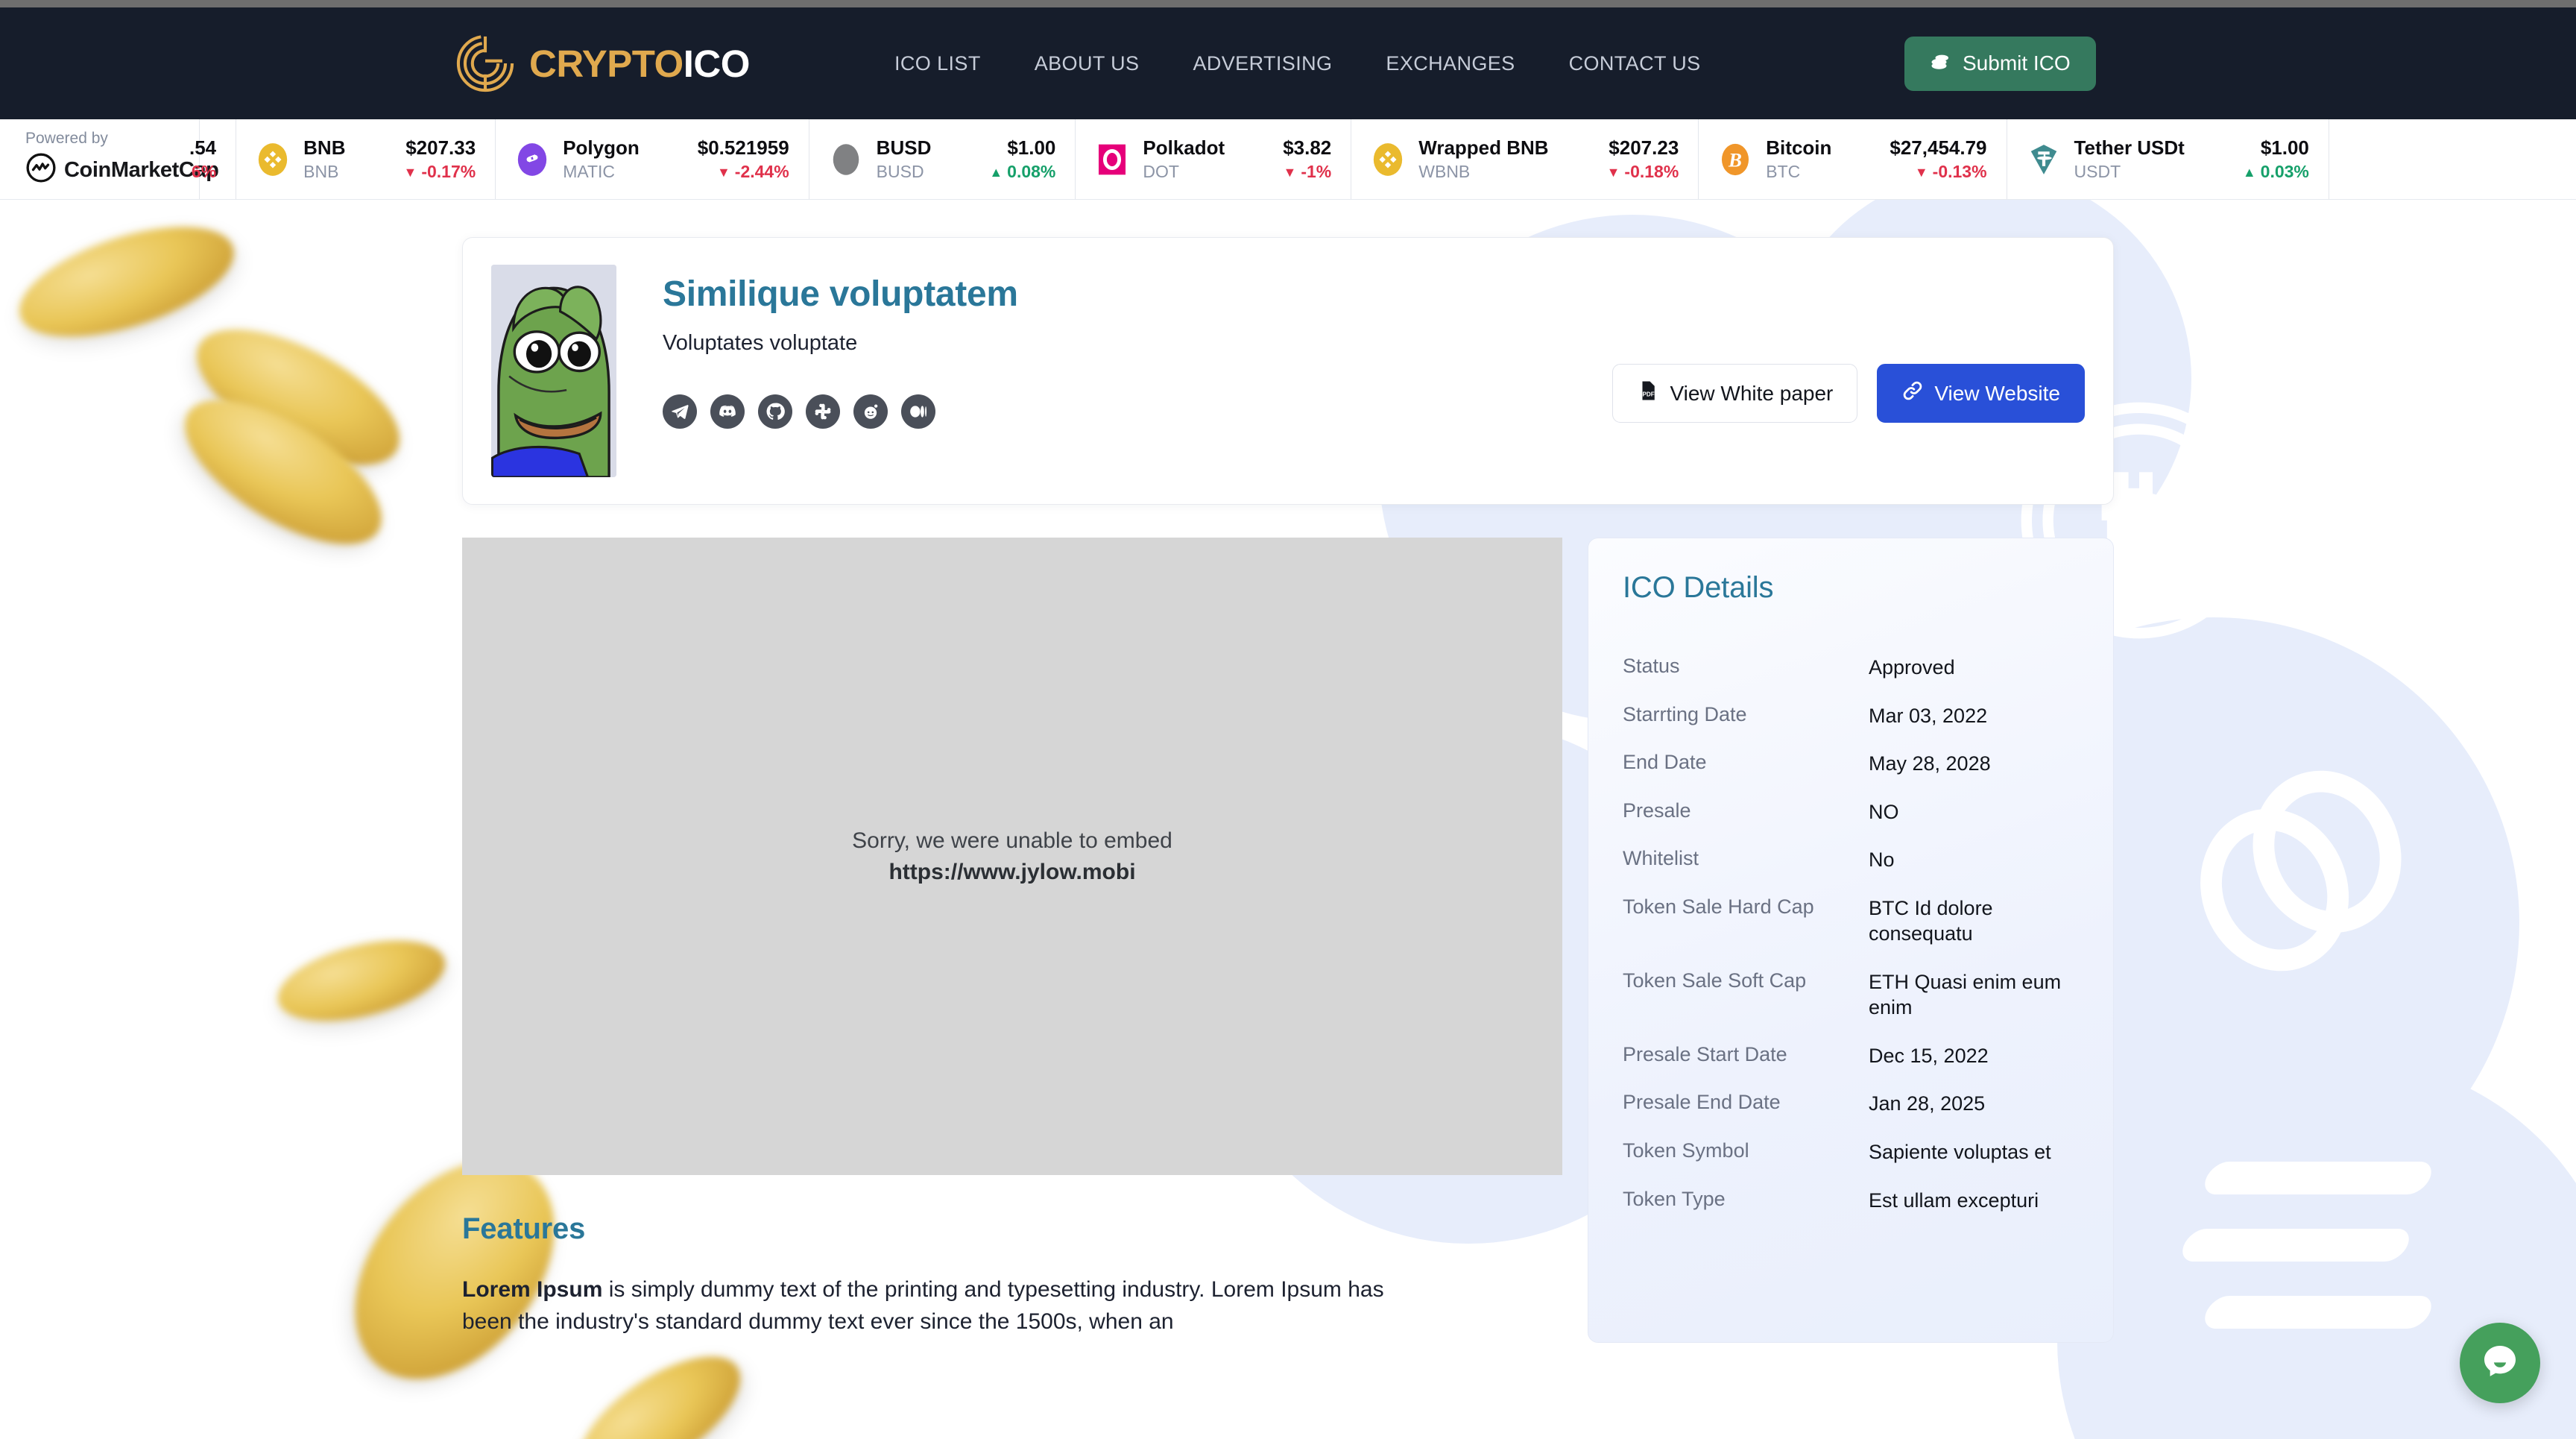 The height and width of the screenshot is (1439, 2576). I want to click on ticker-coin-names: Tether USDt USDT, so click(2129, 159).